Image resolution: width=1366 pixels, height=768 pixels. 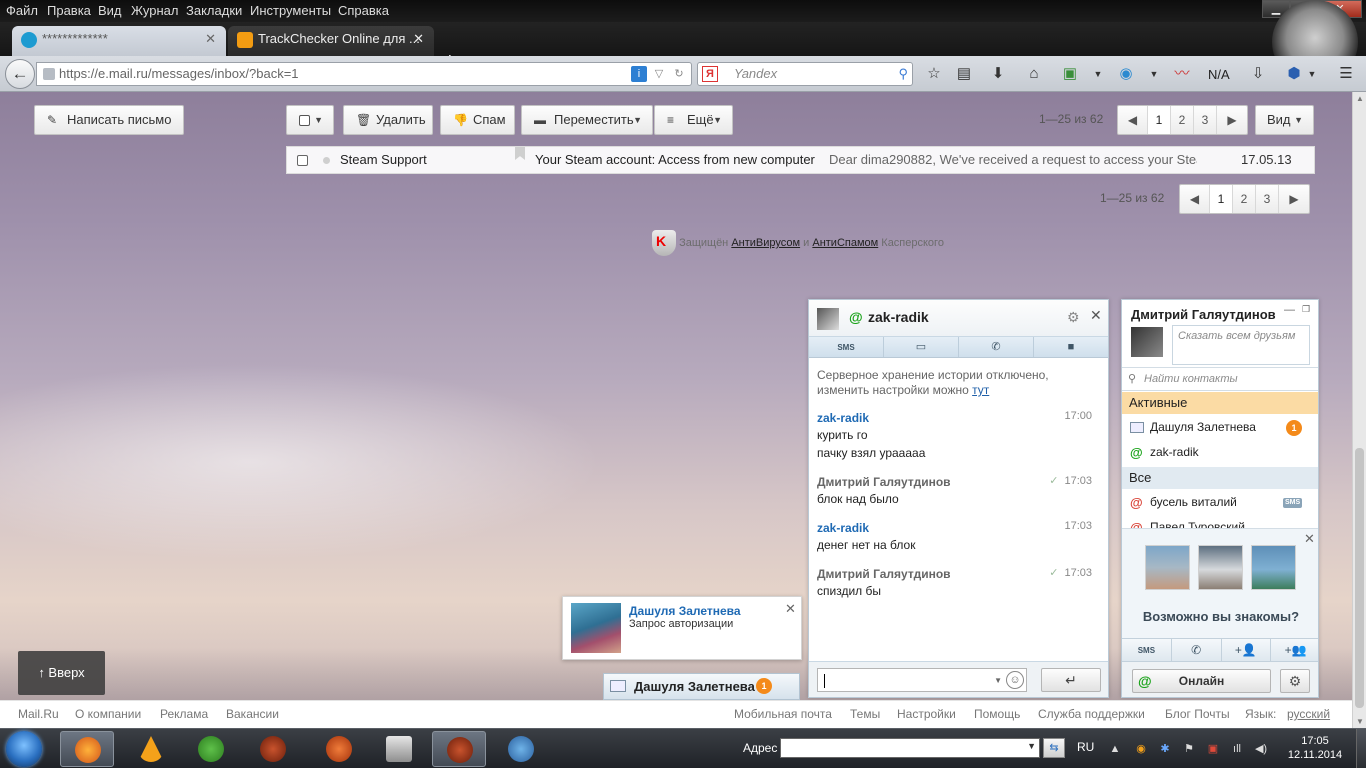 What do you see at coordinates (1312, 74) in the screenshot?
I see `abp-dropdown-icon: ▼` at bounding box center [1312, 74].